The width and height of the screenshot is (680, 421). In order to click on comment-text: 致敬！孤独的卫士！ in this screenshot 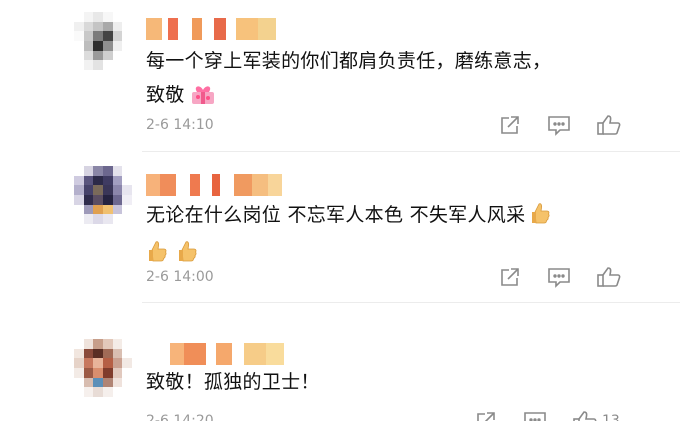, I will do `click(233, 382)`.